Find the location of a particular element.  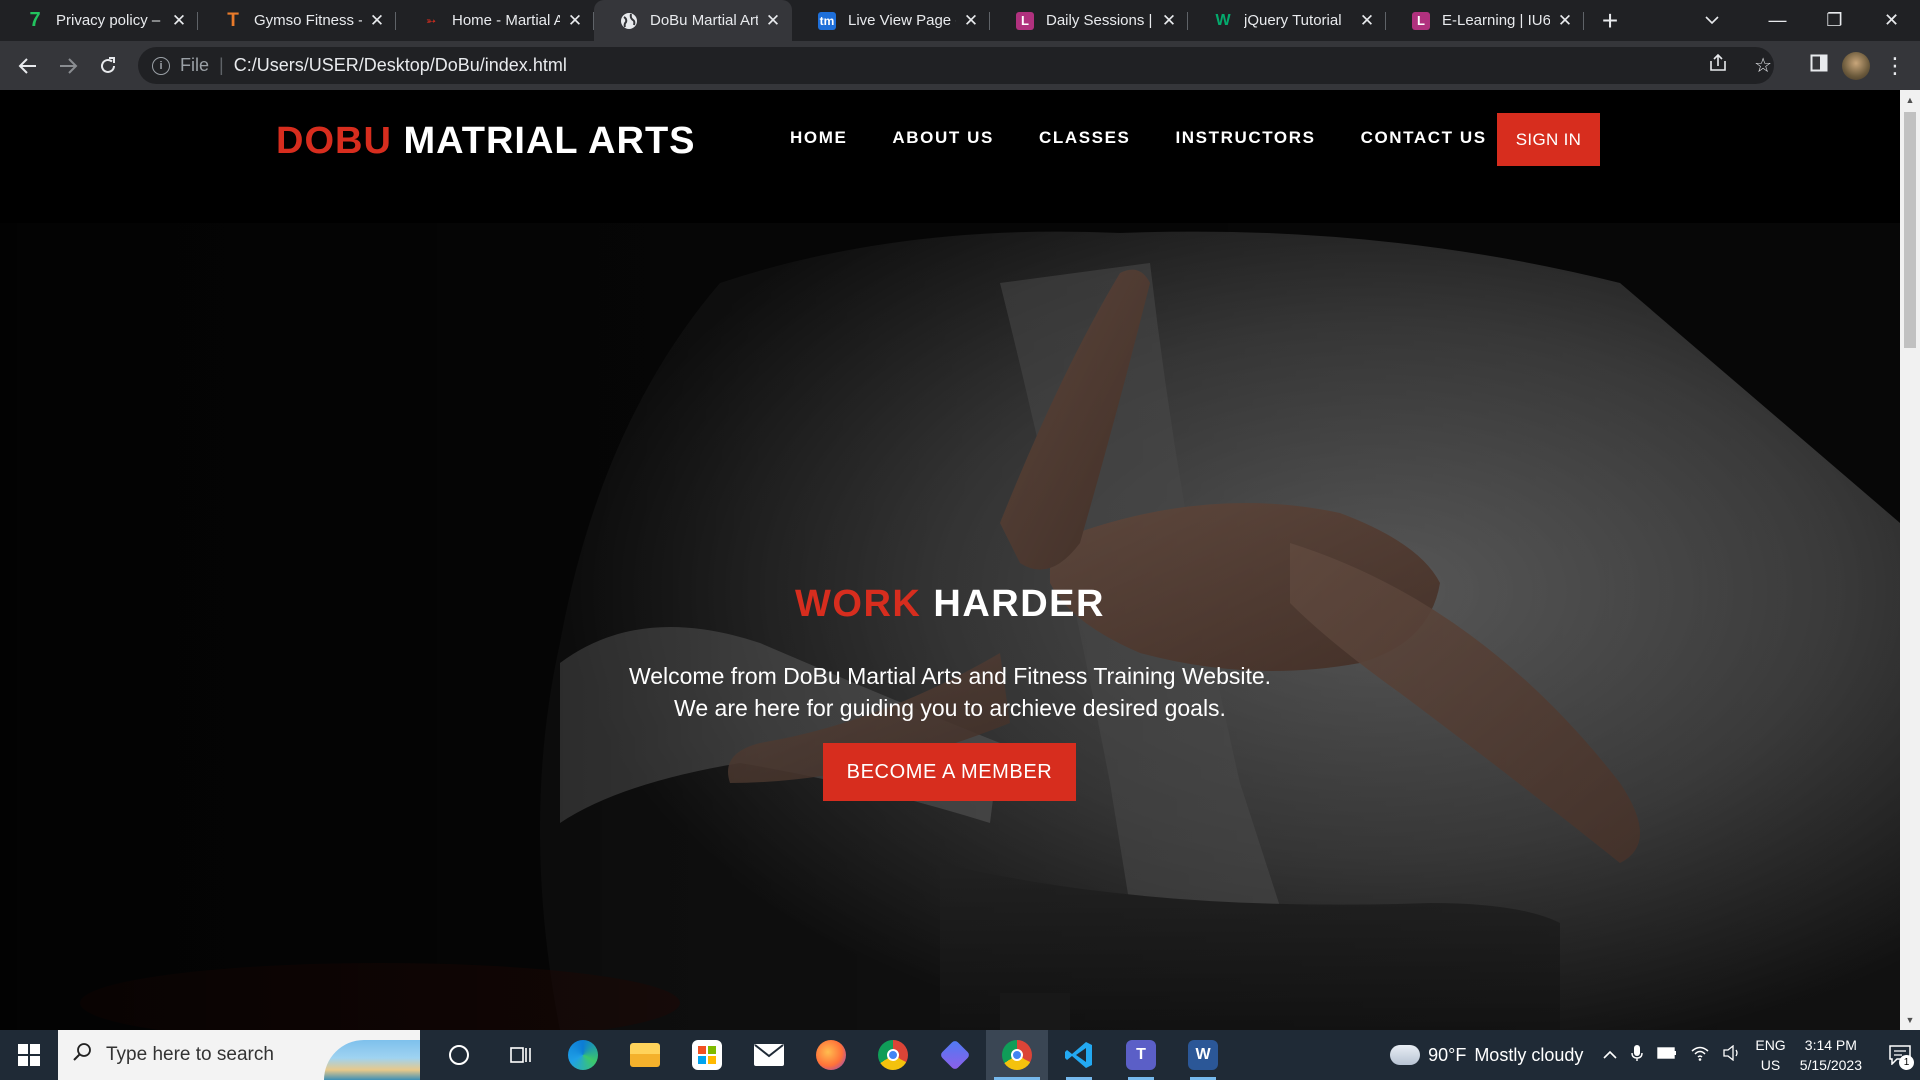

nav-classes: CLASSES is located at coordinates (1085, 138).